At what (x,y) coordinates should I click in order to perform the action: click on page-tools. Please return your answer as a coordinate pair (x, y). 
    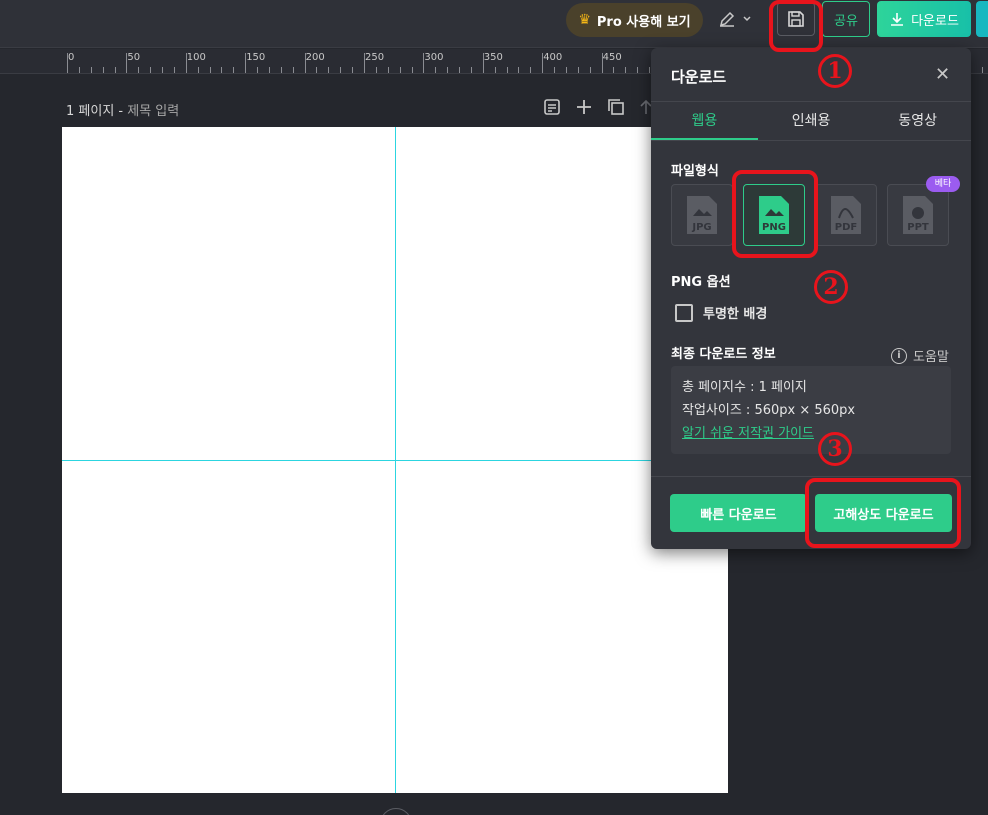
    Looking at the image, I should click on (598, 107).